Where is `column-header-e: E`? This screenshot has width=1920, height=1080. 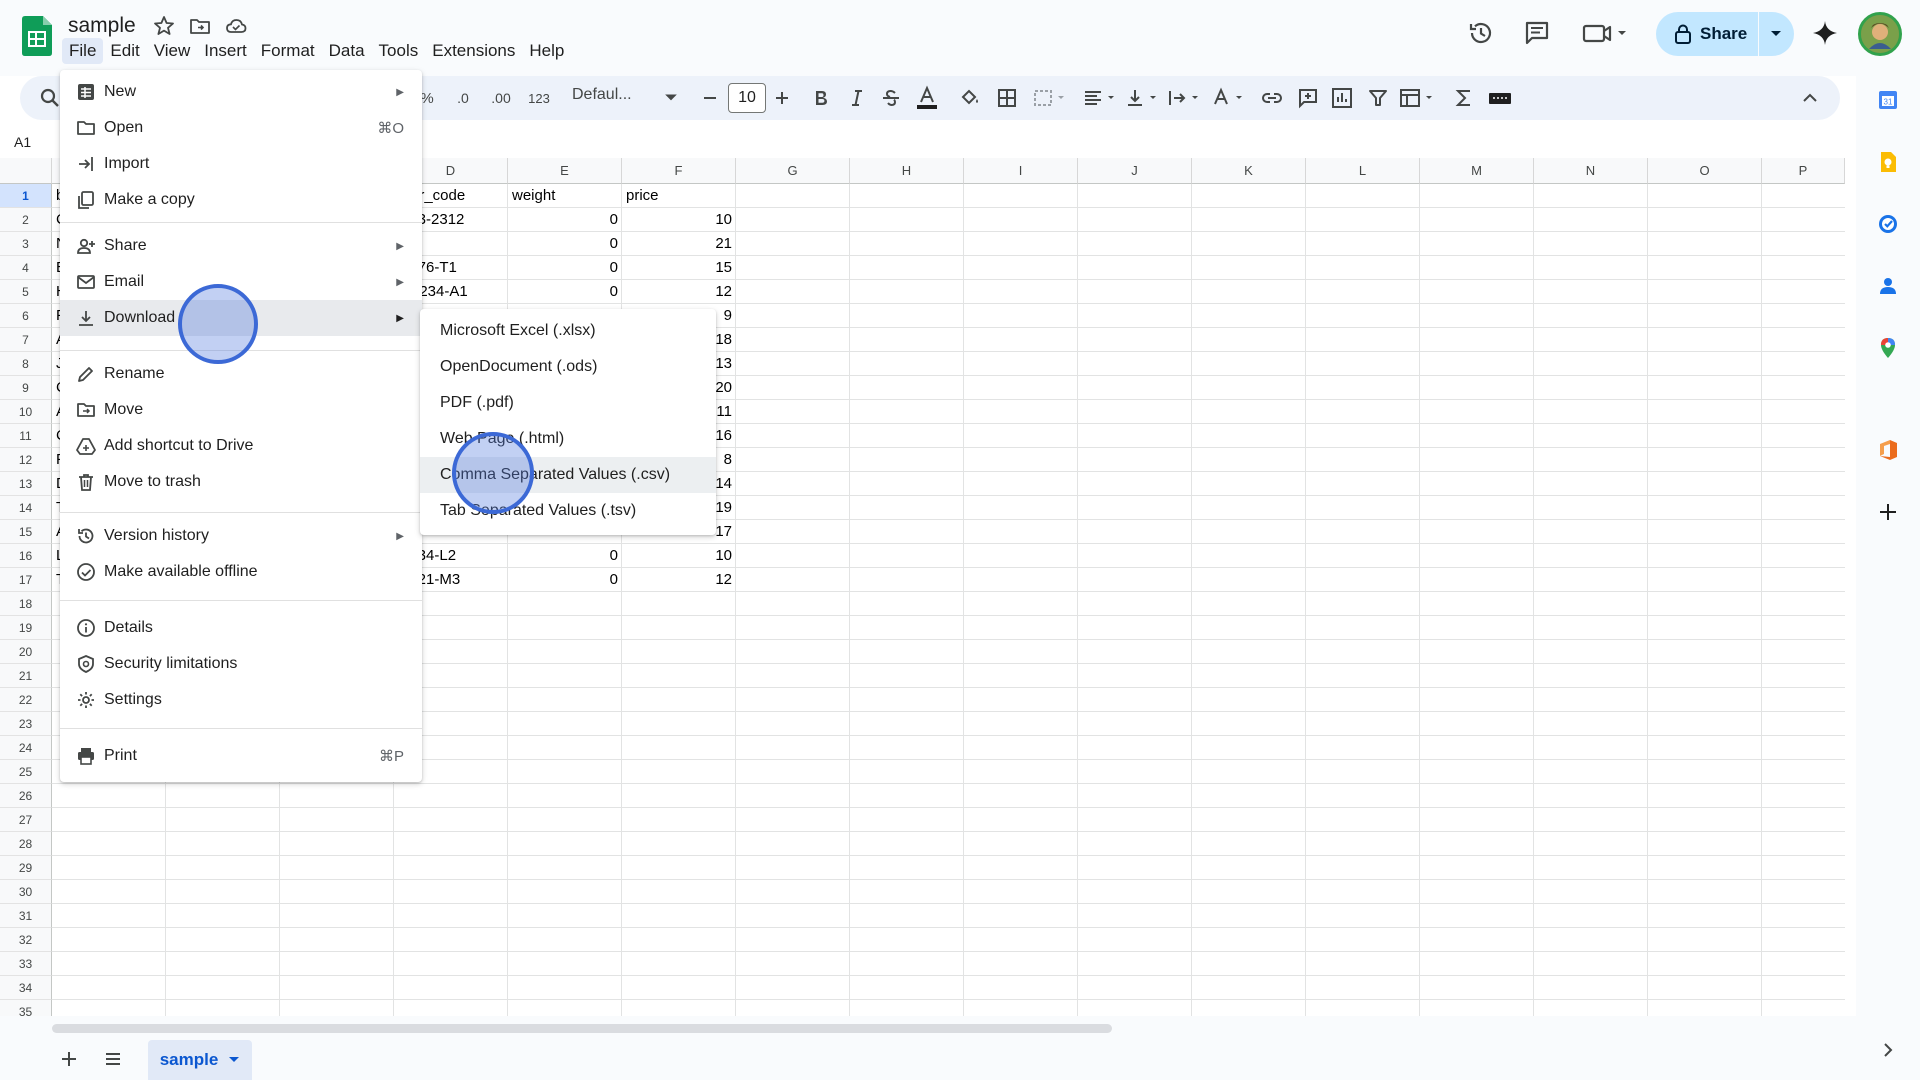
column-header-e: E is located at coordinates (565, 171).